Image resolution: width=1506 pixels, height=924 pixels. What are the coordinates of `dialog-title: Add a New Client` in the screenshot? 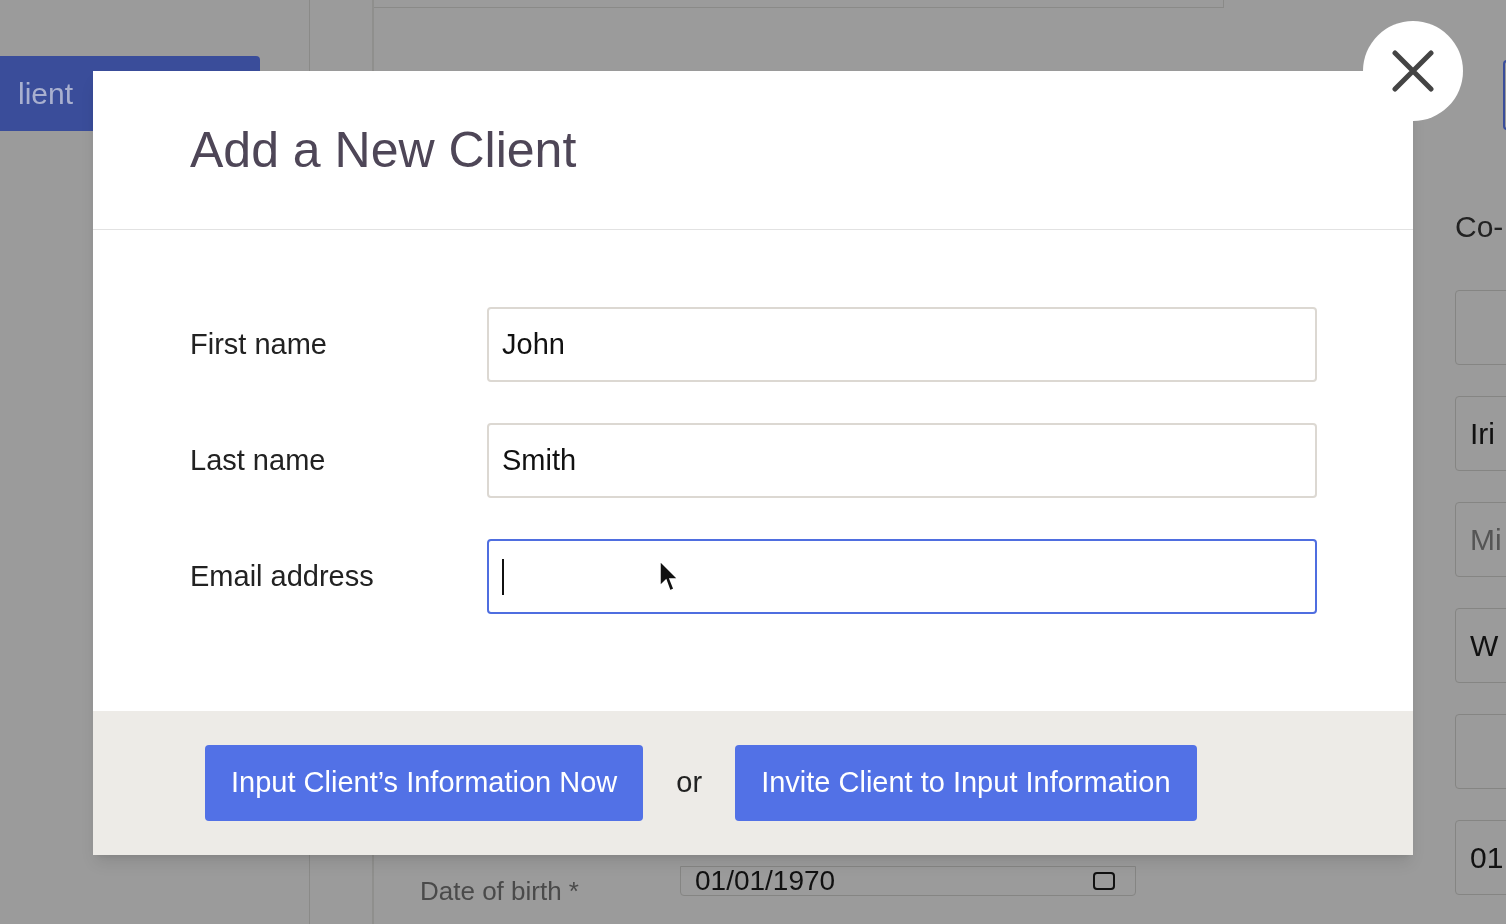 It's located at (383, 150).